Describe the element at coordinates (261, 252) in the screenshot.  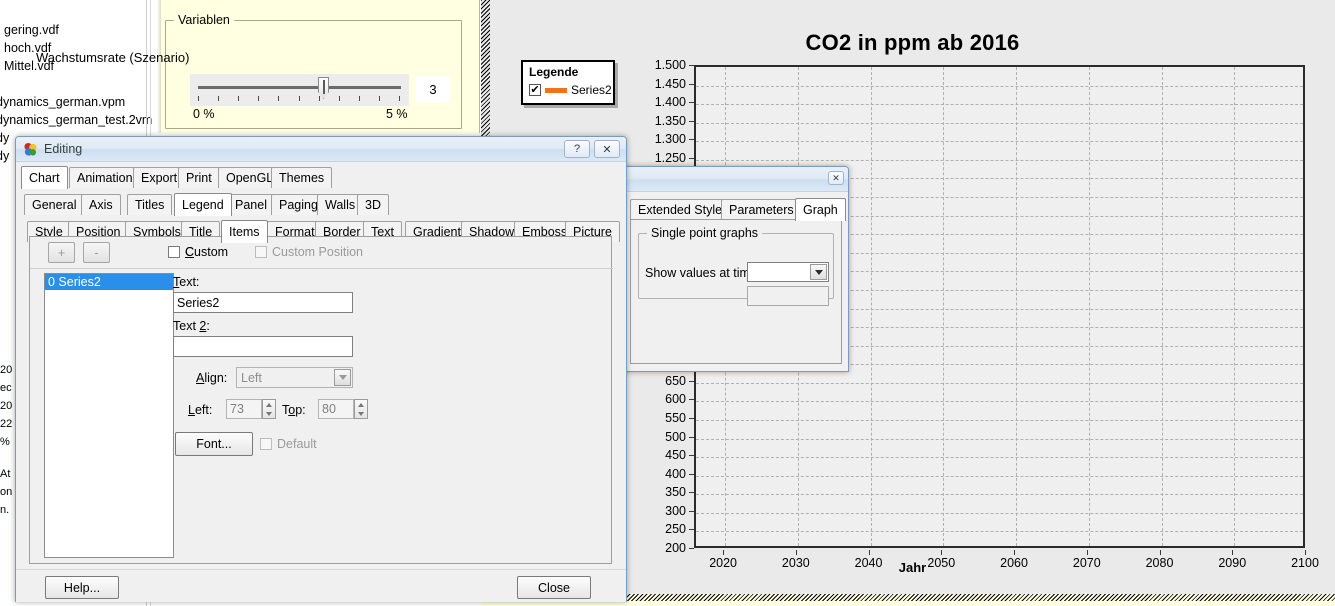
I see `custom-position-checkbox` at that location.